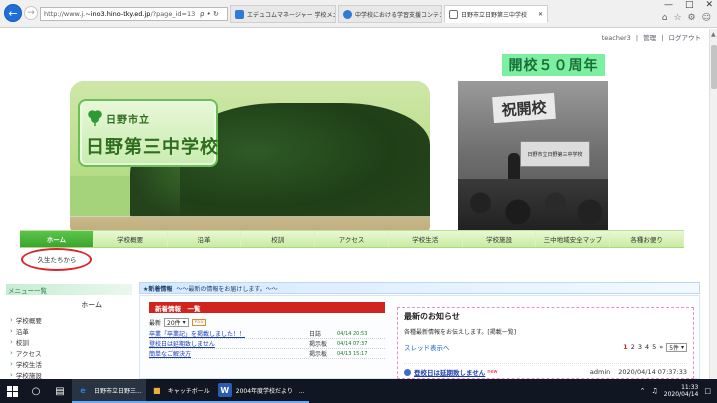  Describe the element at coordinates (692, 18) in the screenshot. I see `settings-gear-icon: ⚙` at that location.